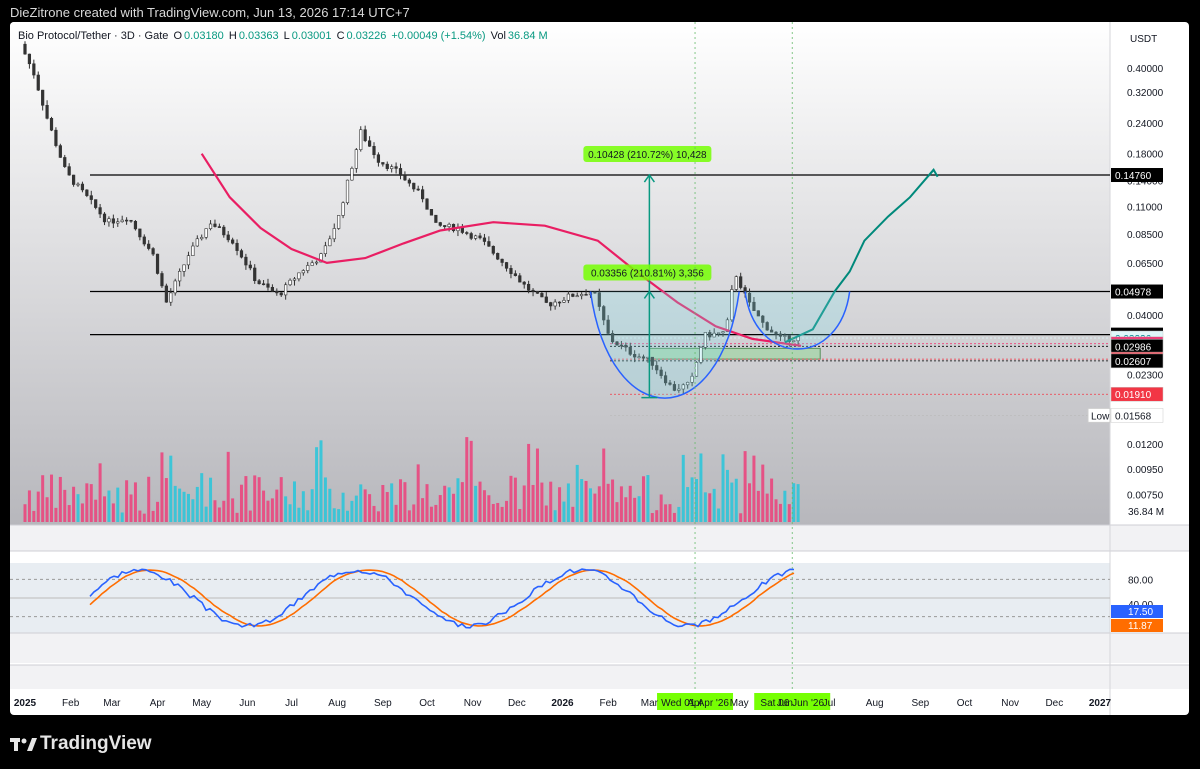 Image resolution: width=1200 pixels, height=769 pixels. Describe the element at coordinates (1143, 39) in the screenshot. I see `currency-label: USDT` at that location.